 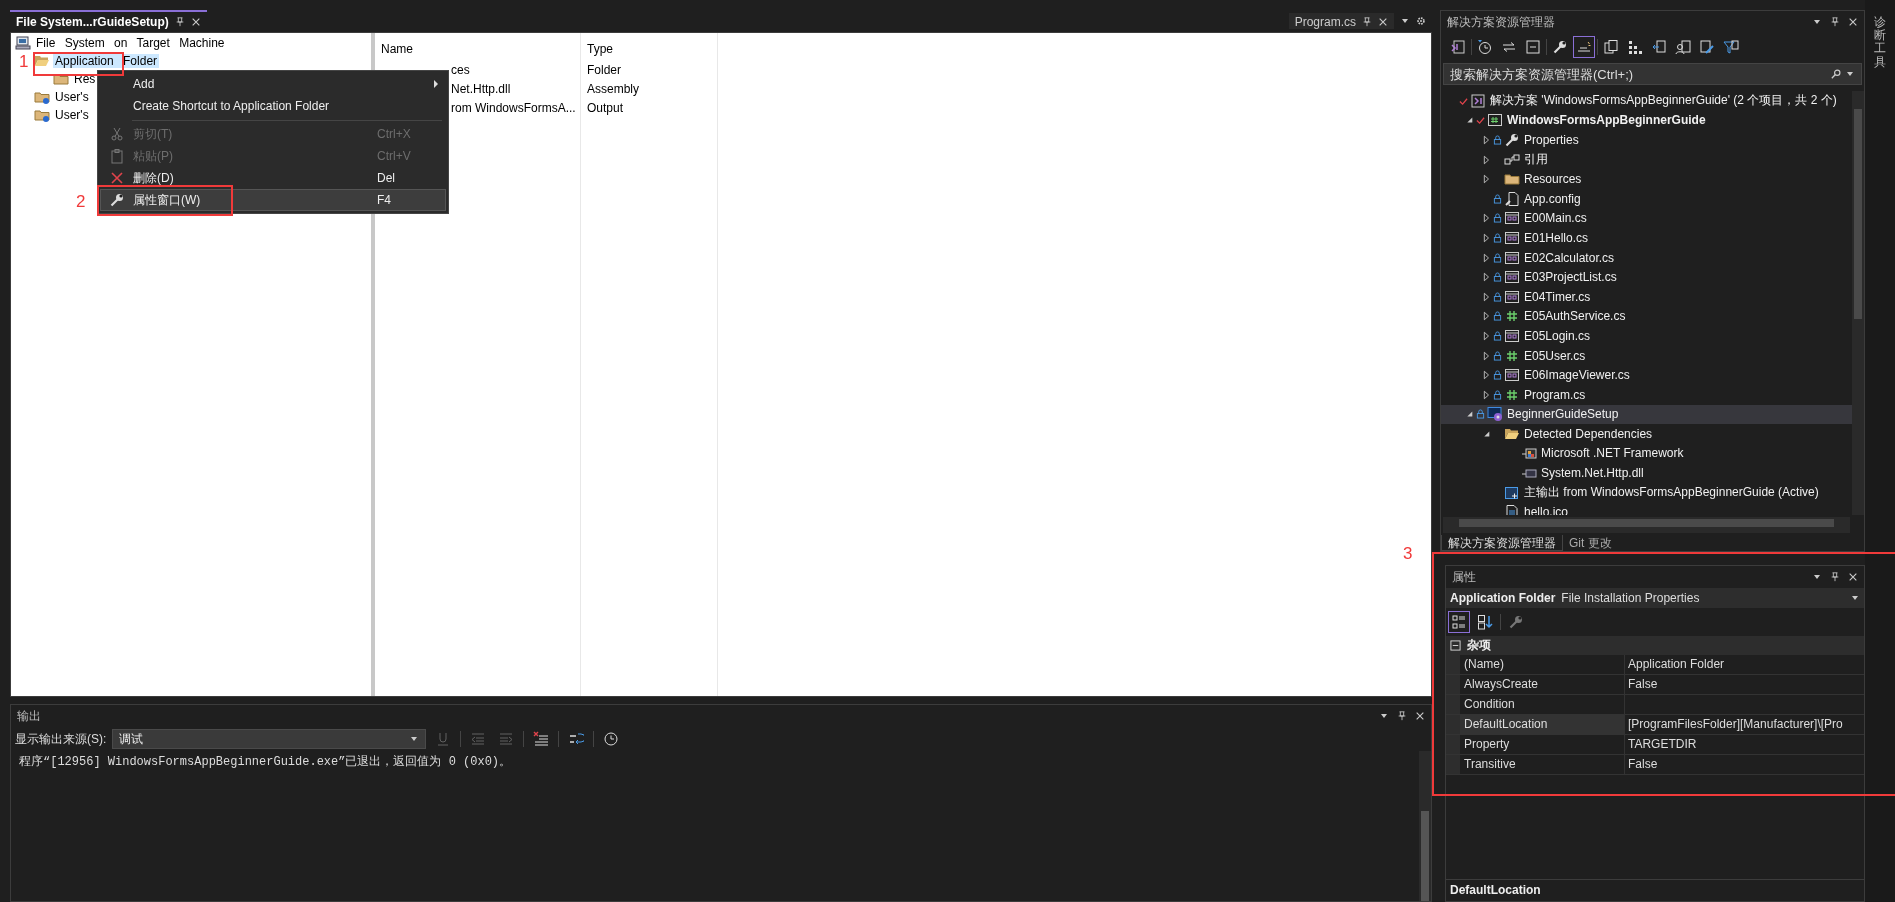 I want to click on column-header: Type, so click(x=649, y=46).